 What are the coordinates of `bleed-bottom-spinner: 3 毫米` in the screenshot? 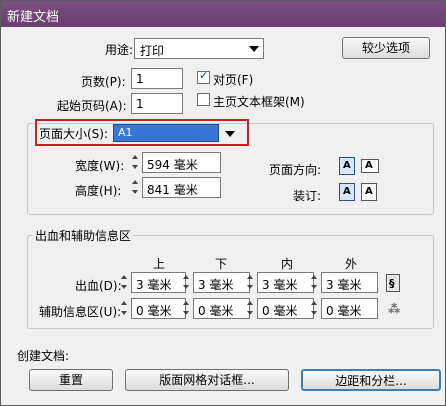 It's located at (216, 282).